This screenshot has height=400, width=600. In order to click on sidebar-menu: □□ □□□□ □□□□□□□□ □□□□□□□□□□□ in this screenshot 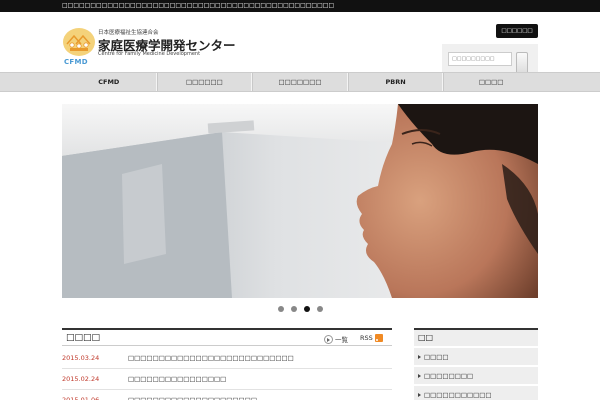, I will do `click(476, 364)`.